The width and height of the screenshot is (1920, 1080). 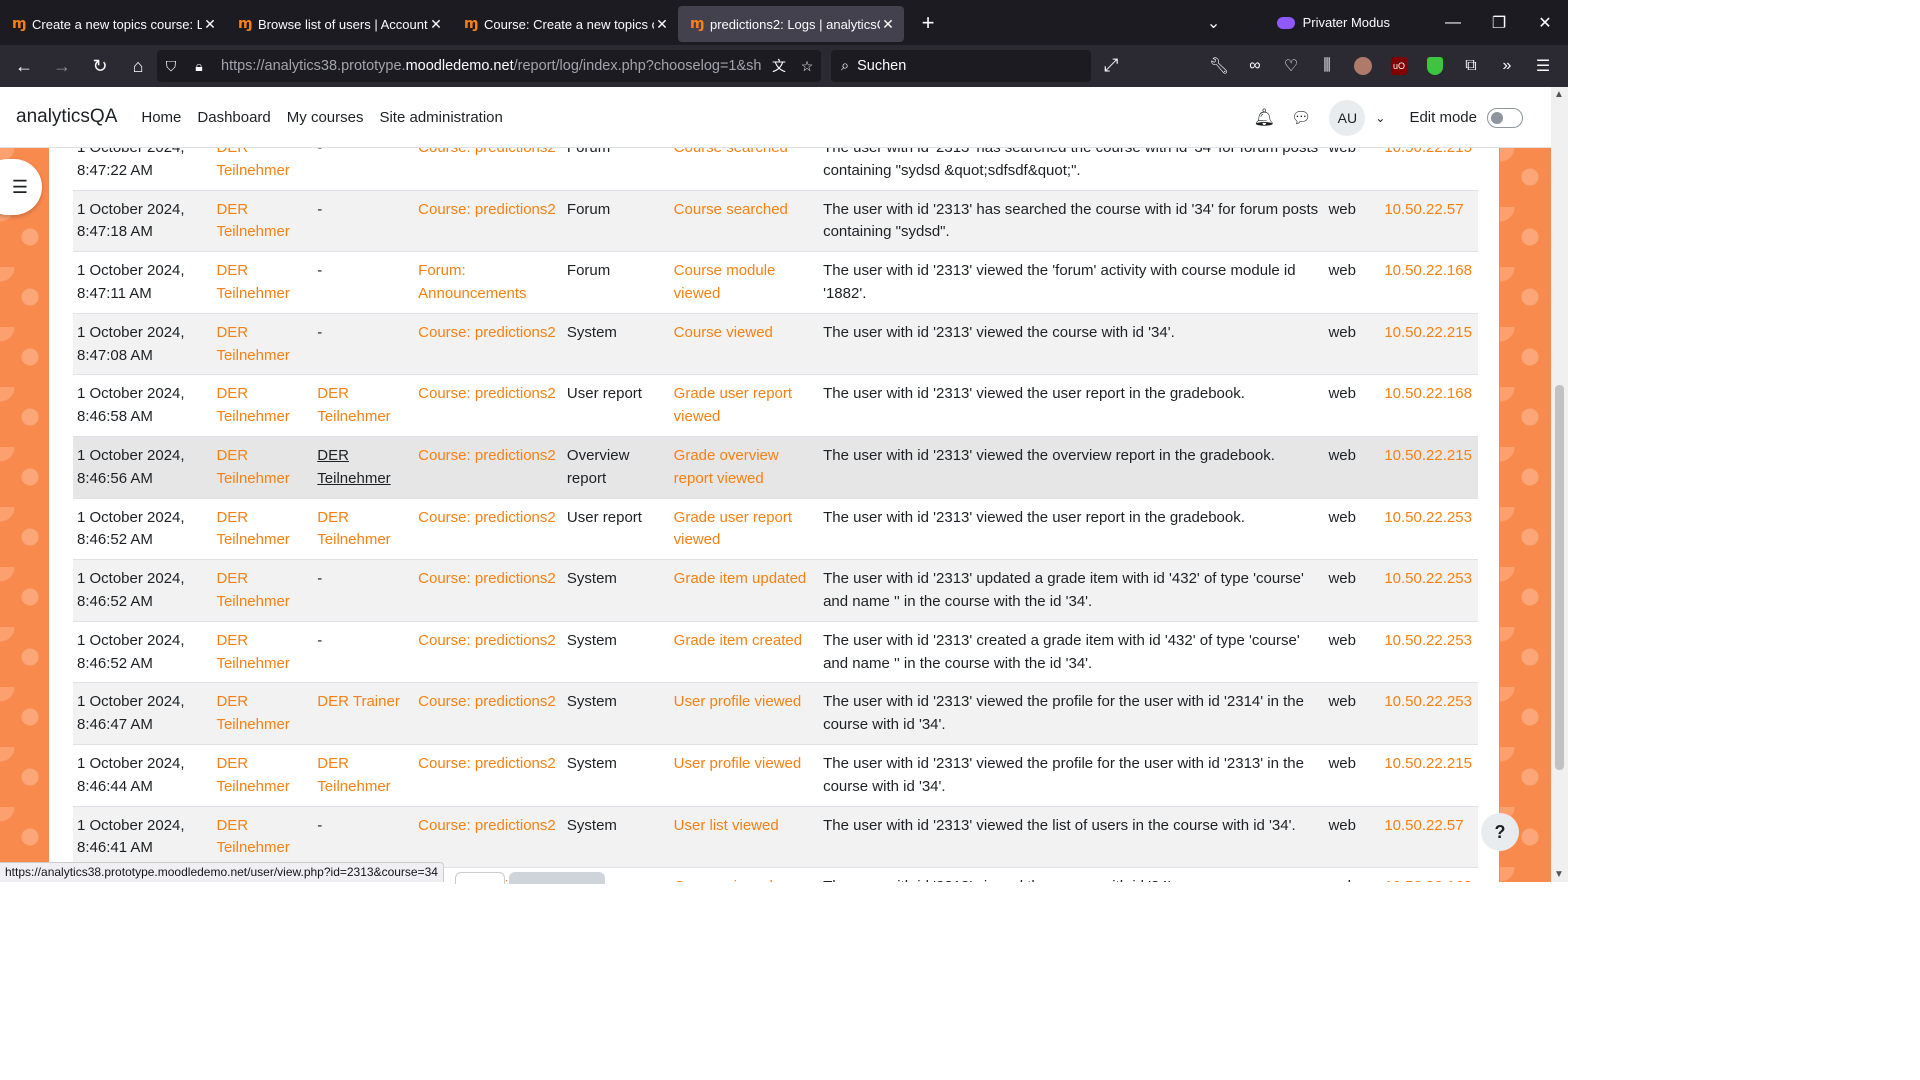 I want to click on nav-site-administration: Site administration, so click(x=440, y=117).